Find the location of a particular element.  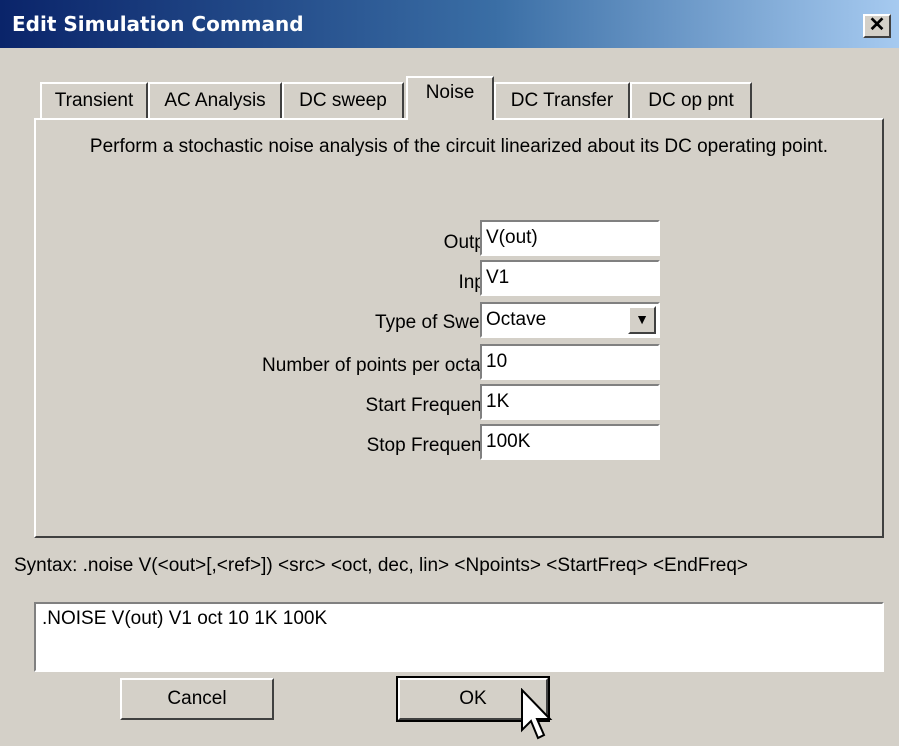

close-button: ✕ is located at coordinates (877, 26).